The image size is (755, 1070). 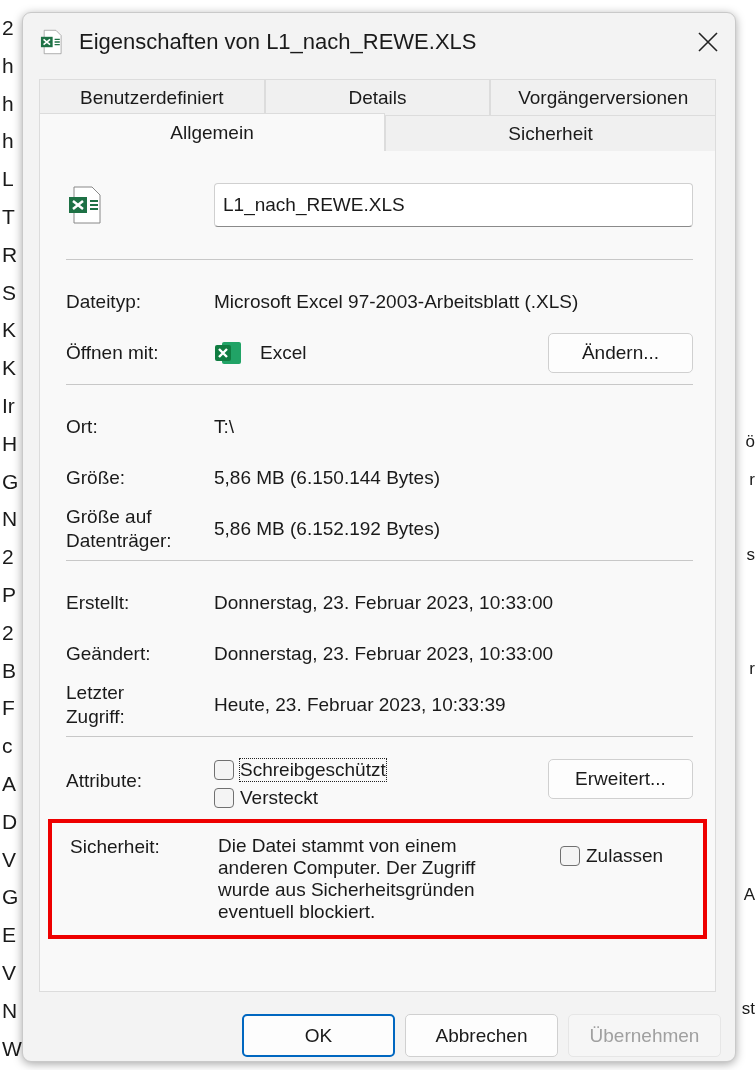 I want to click on spreadsheet-file-icon, so click(x=52, y=42).